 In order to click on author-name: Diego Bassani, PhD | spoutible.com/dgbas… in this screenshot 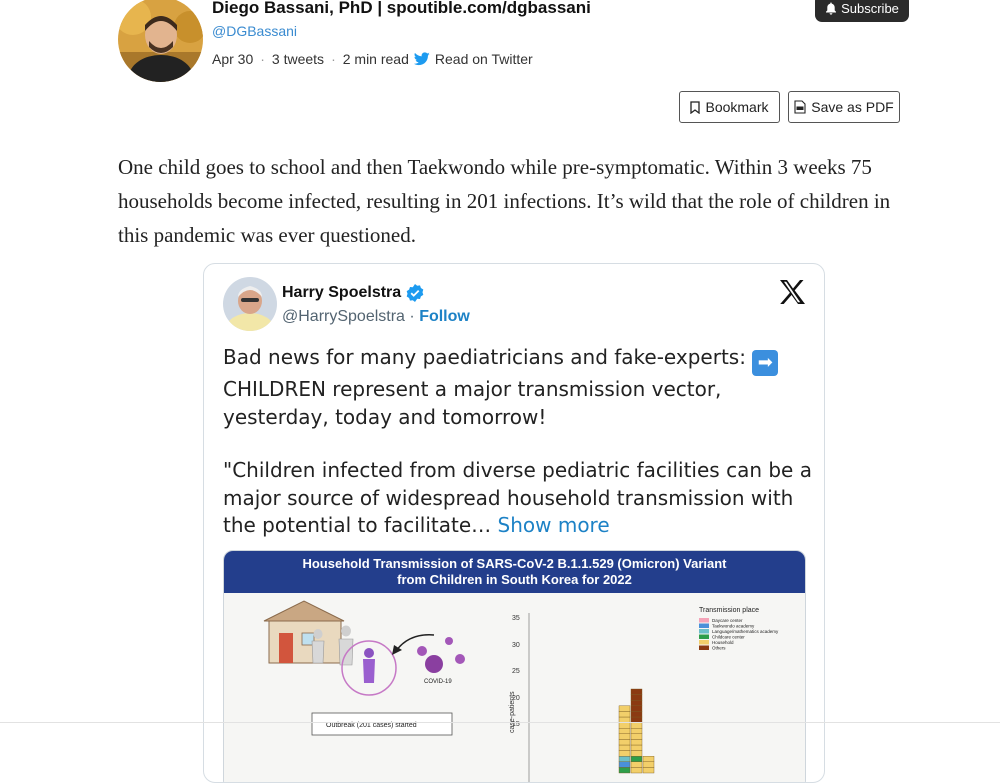, I will do `click(401, 9)`.